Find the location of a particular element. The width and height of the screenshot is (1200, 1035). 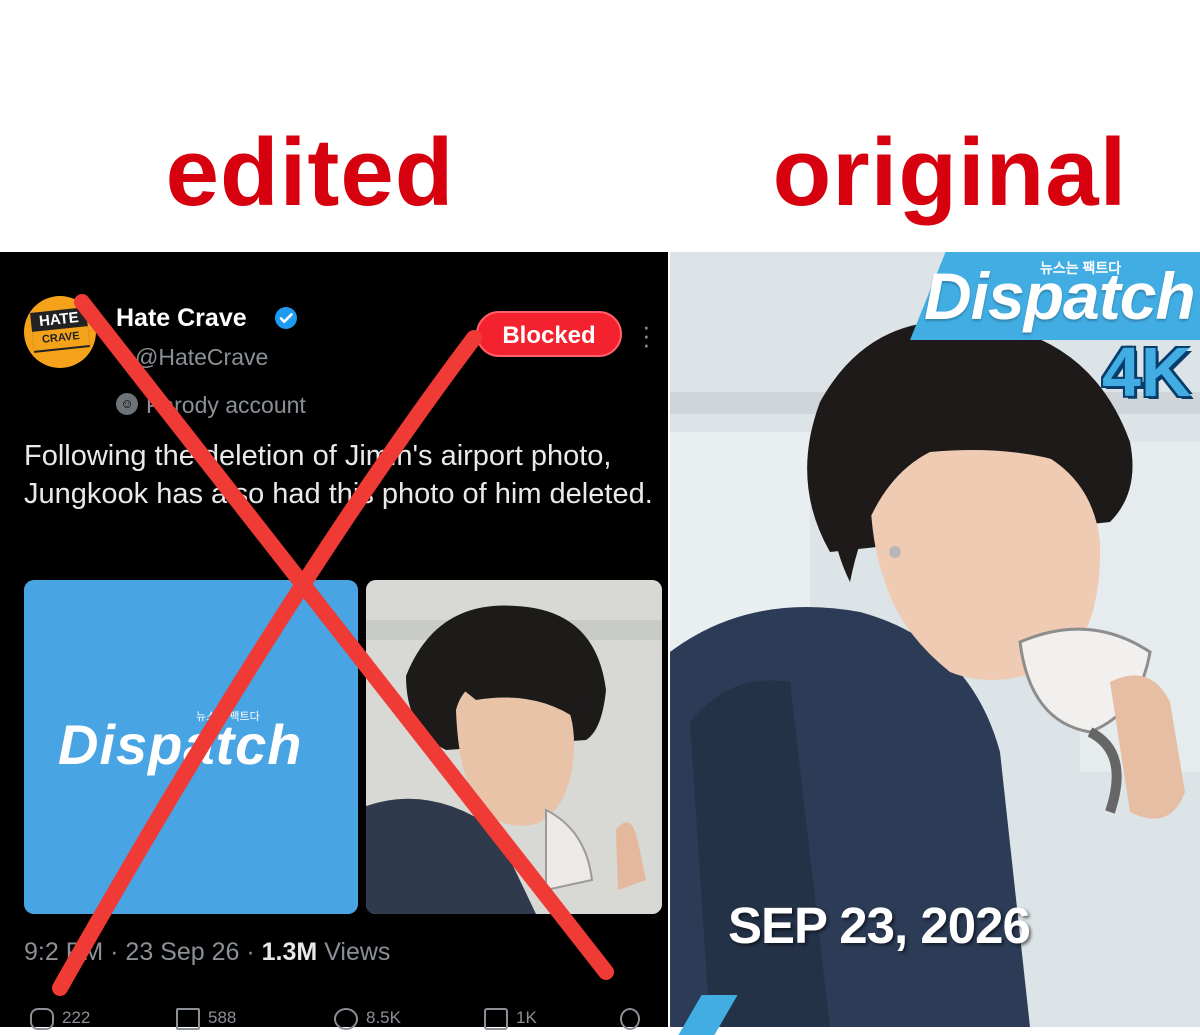

badge-4k: 4K is located at coordinates (1147, 372).